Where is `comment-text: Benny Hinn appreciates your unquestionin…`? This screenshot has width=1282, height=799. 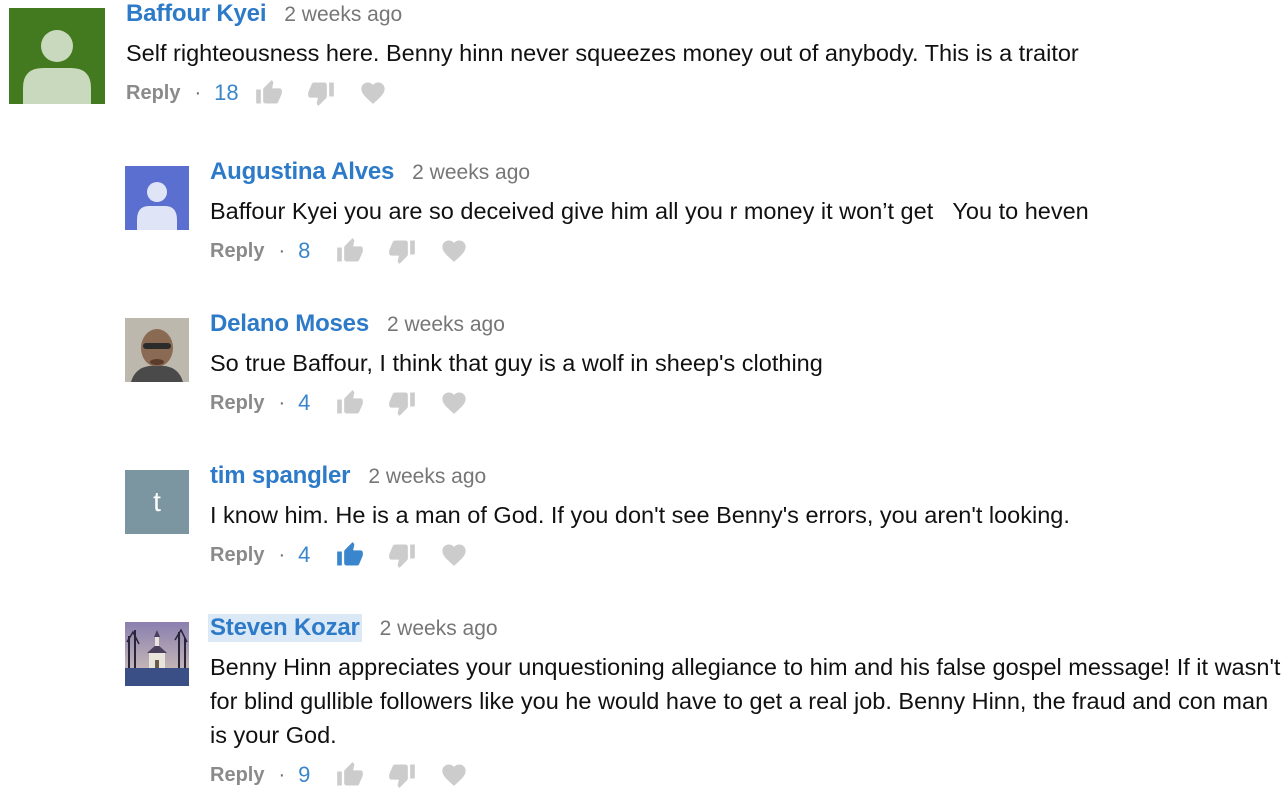
comment-text: Benny Hinn appreciates your unquestionin… is located at coordinates (745, 701).